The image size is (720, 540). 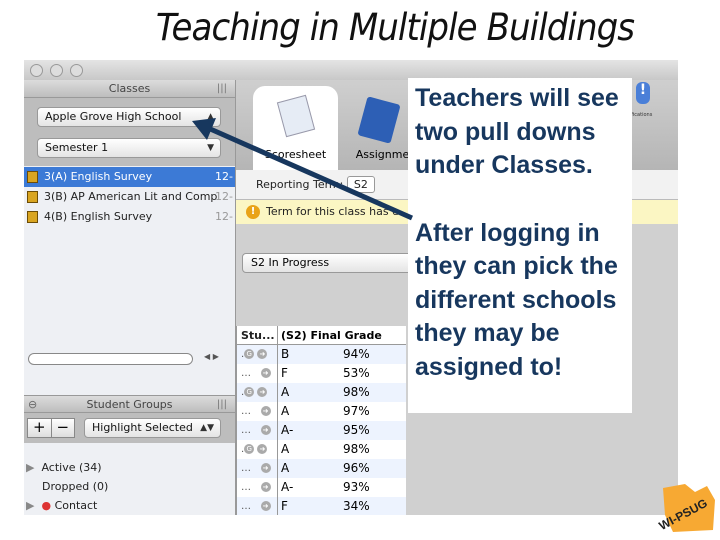 What do you see at coordinates (686, 508) in the screenshot?
I see `wi-psug-logo: WI-PSUG` at bounding box center [686, 508].